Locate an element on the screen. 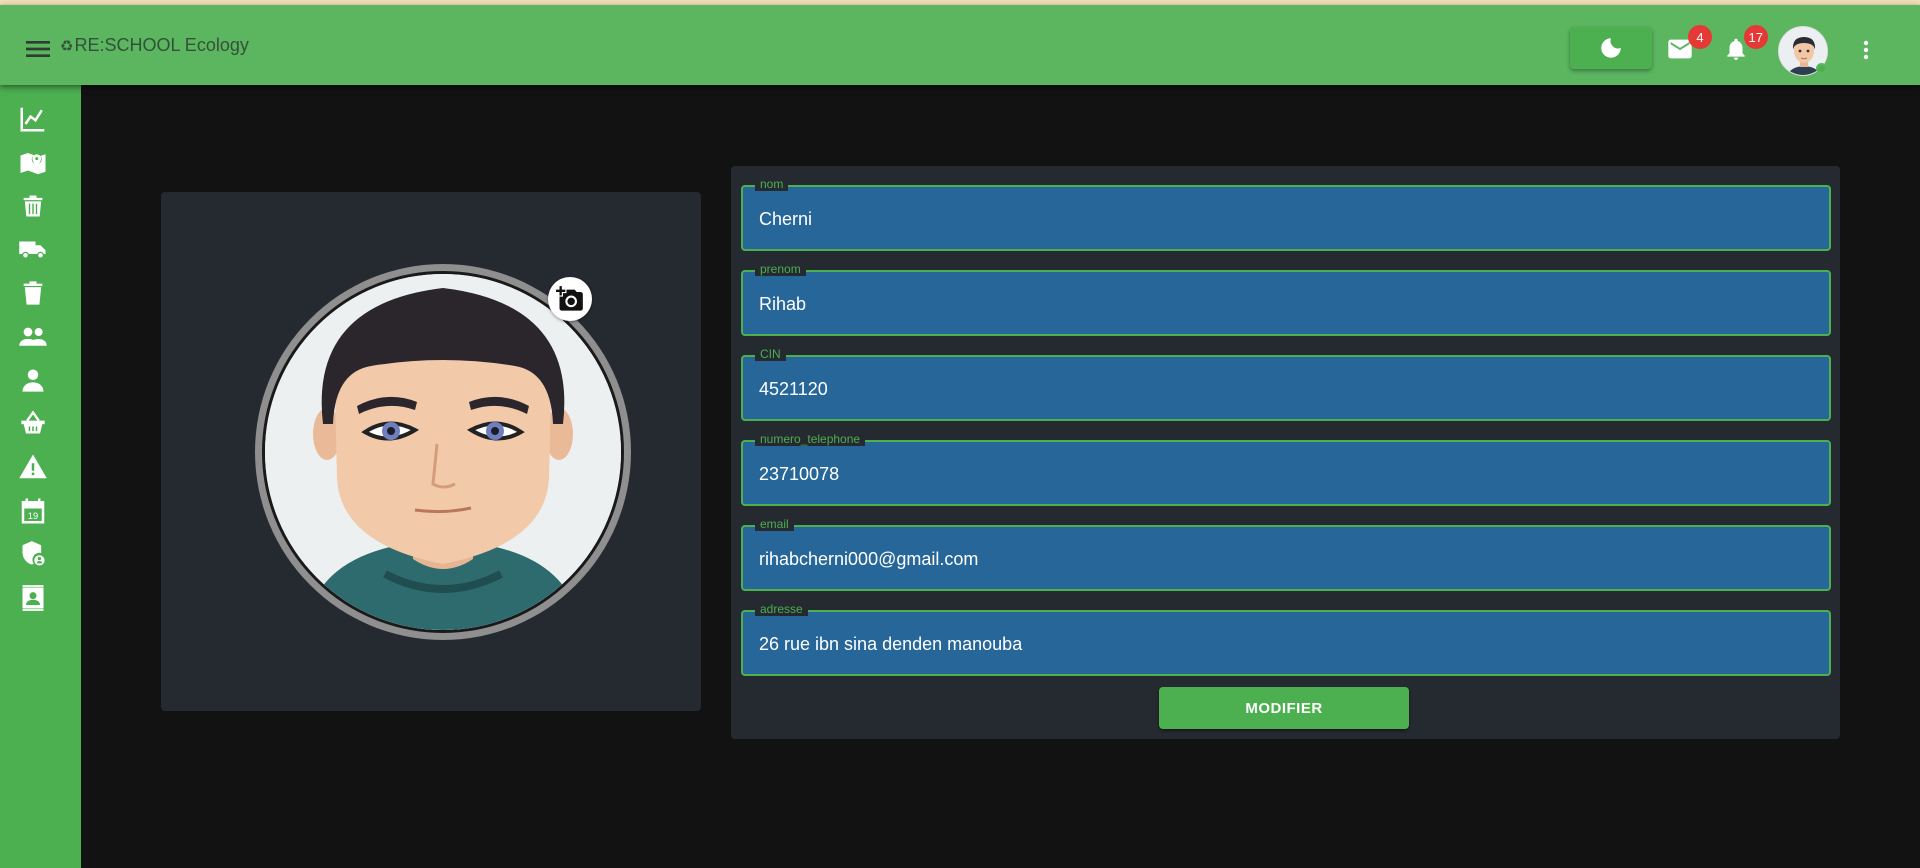  sidebar-item-dashboard is located at coordinates (33, 119).